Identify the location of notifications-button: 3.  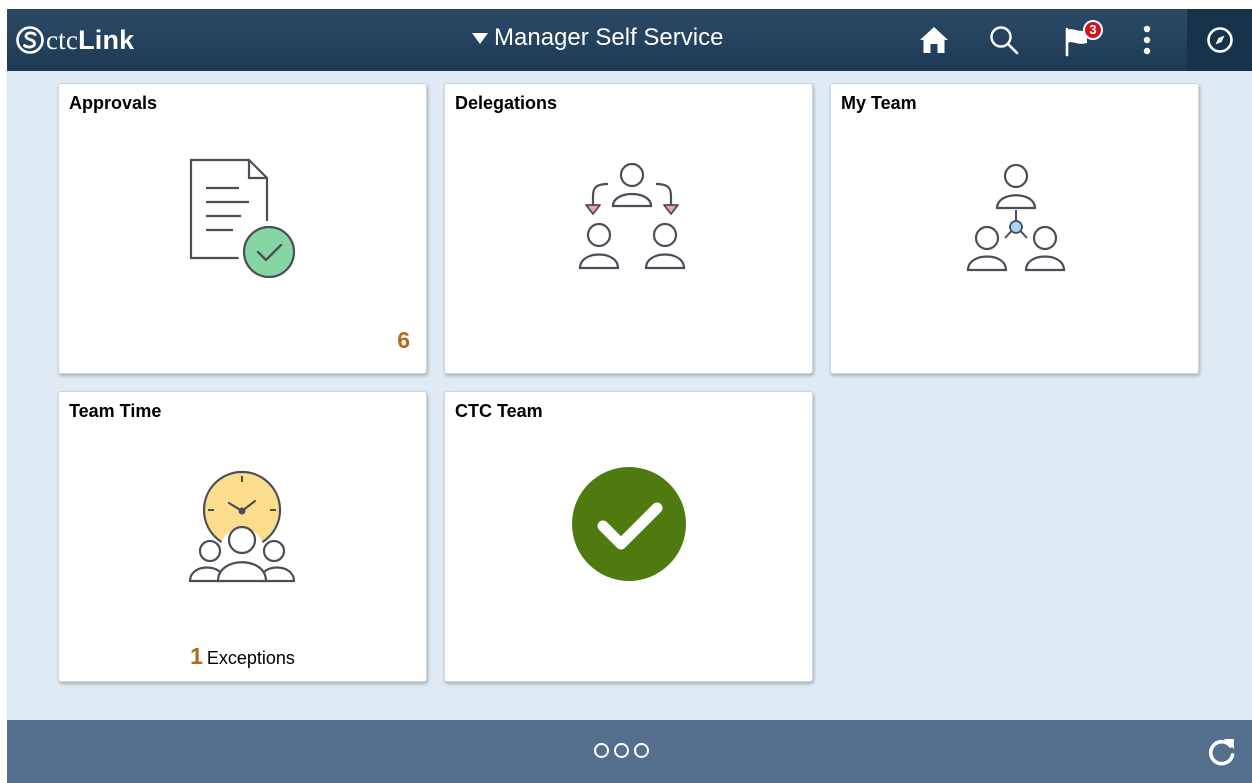
(1080, 40).